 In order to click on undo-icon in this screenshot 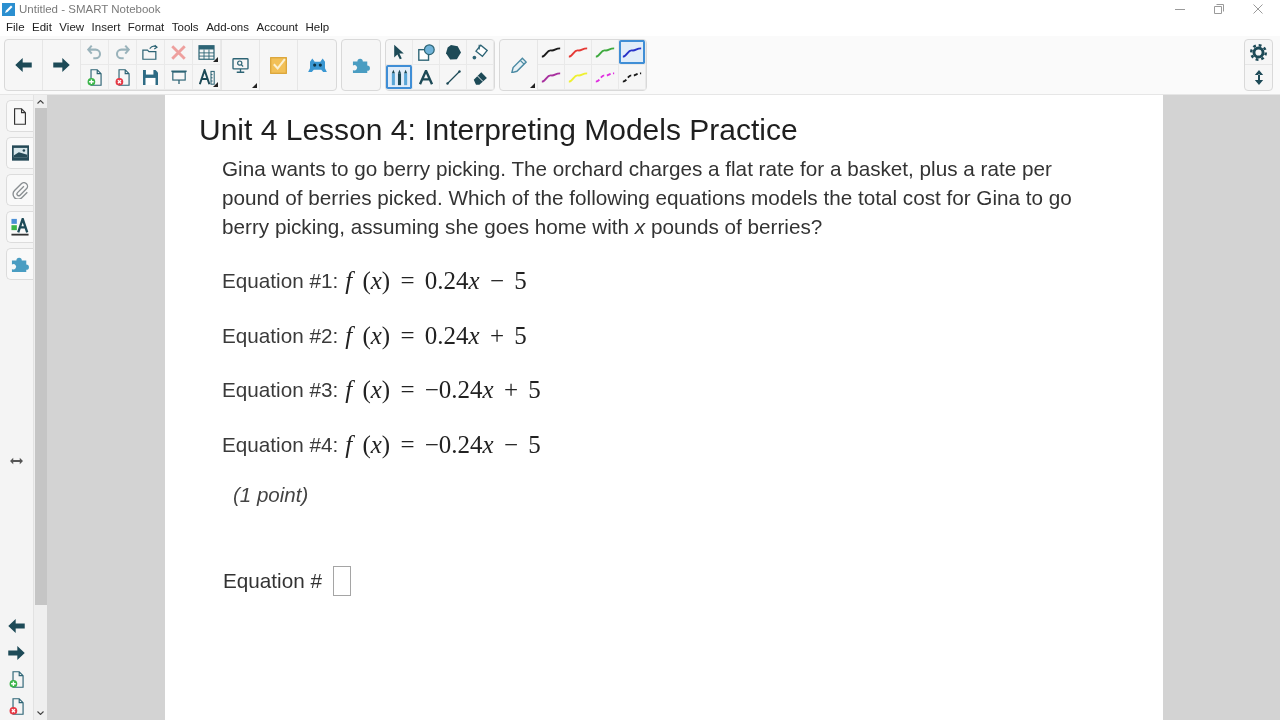, I will do `click(94, 52)`.